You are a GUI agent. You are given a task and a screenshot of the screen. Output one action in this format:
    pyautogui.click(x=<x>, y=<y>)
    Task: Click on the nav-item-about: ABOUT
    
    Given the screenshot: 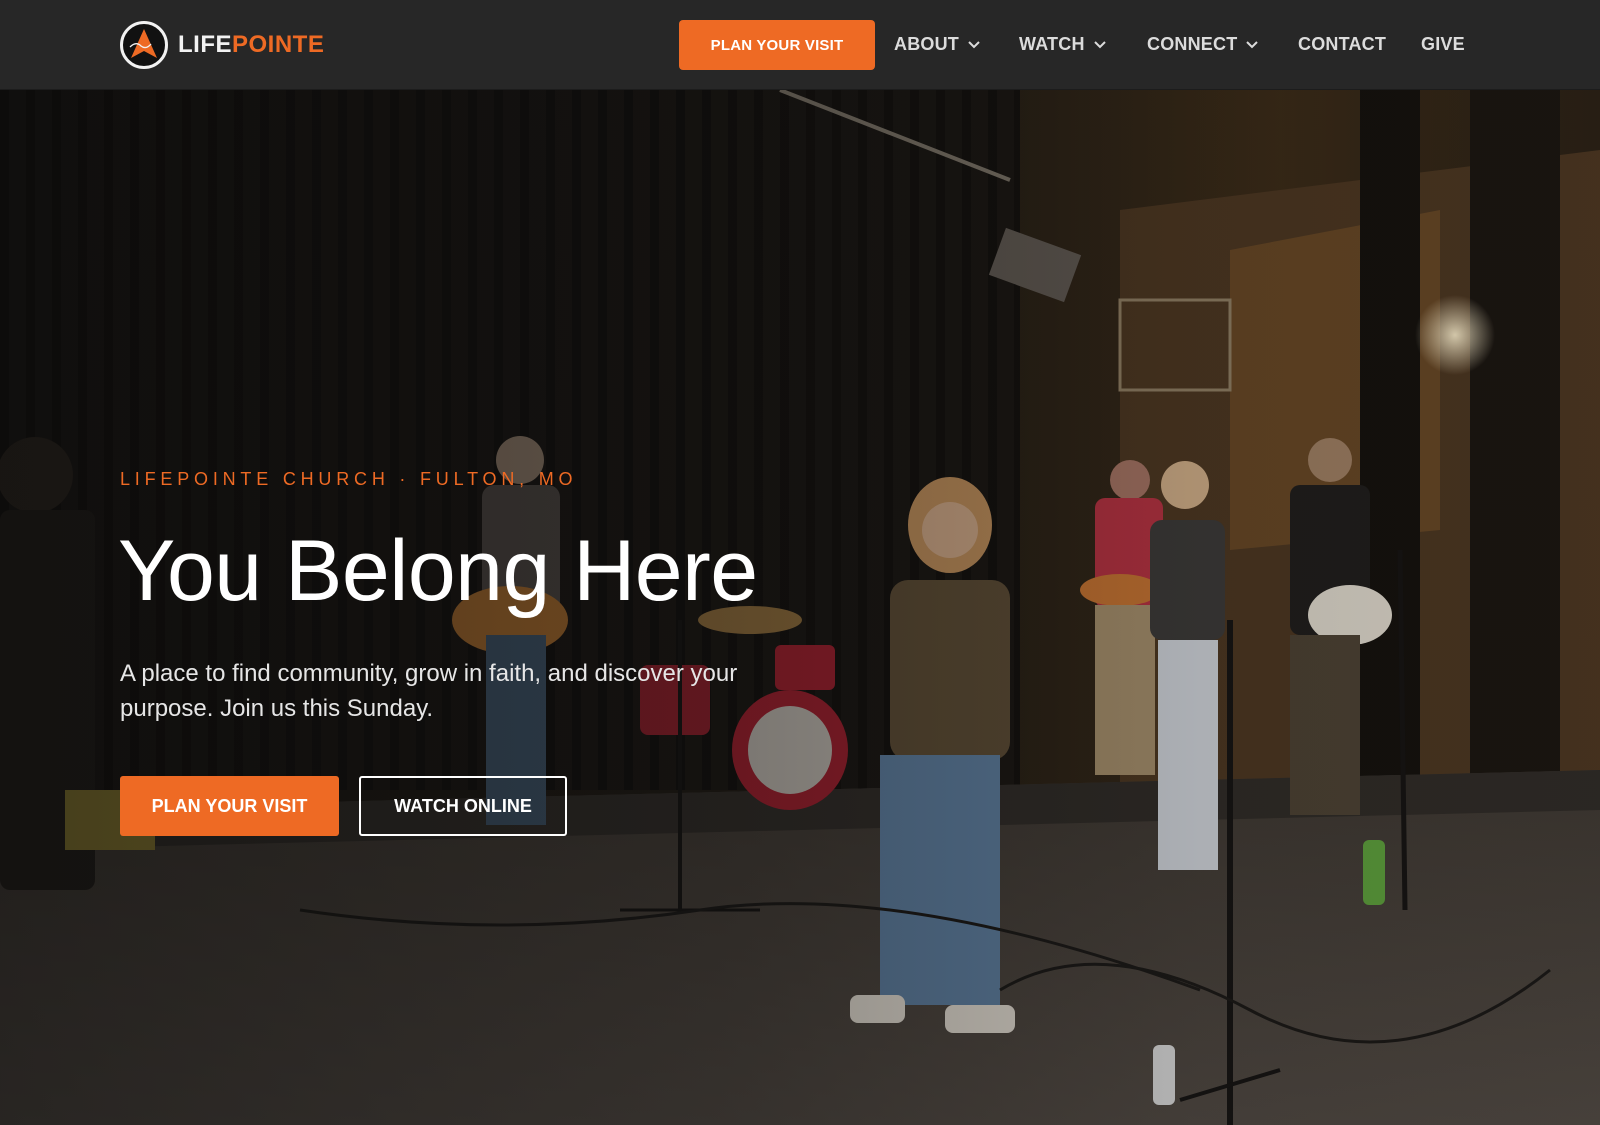 What is the action you would take?
    pyautogui.click(x=937, y=44)
    